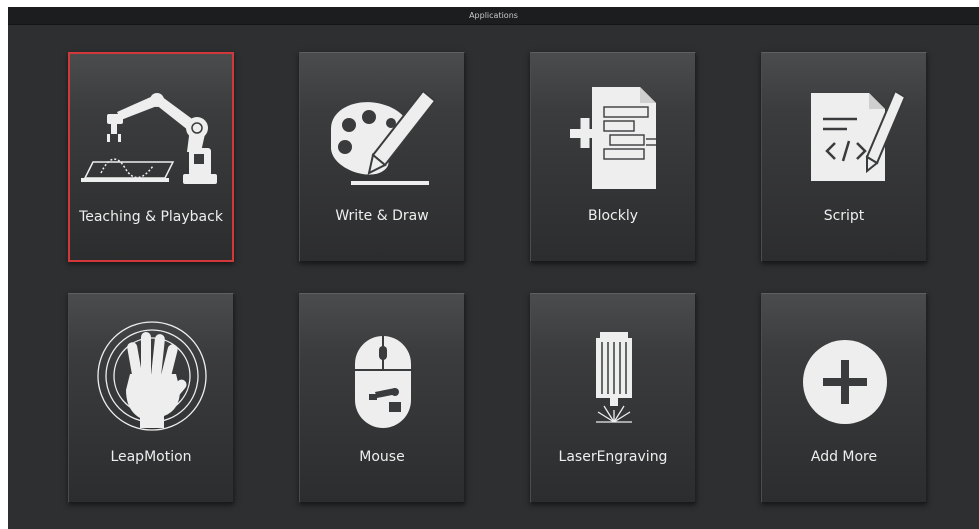  I want to click on app-label: Teaching & Playback, so click(151, 217).